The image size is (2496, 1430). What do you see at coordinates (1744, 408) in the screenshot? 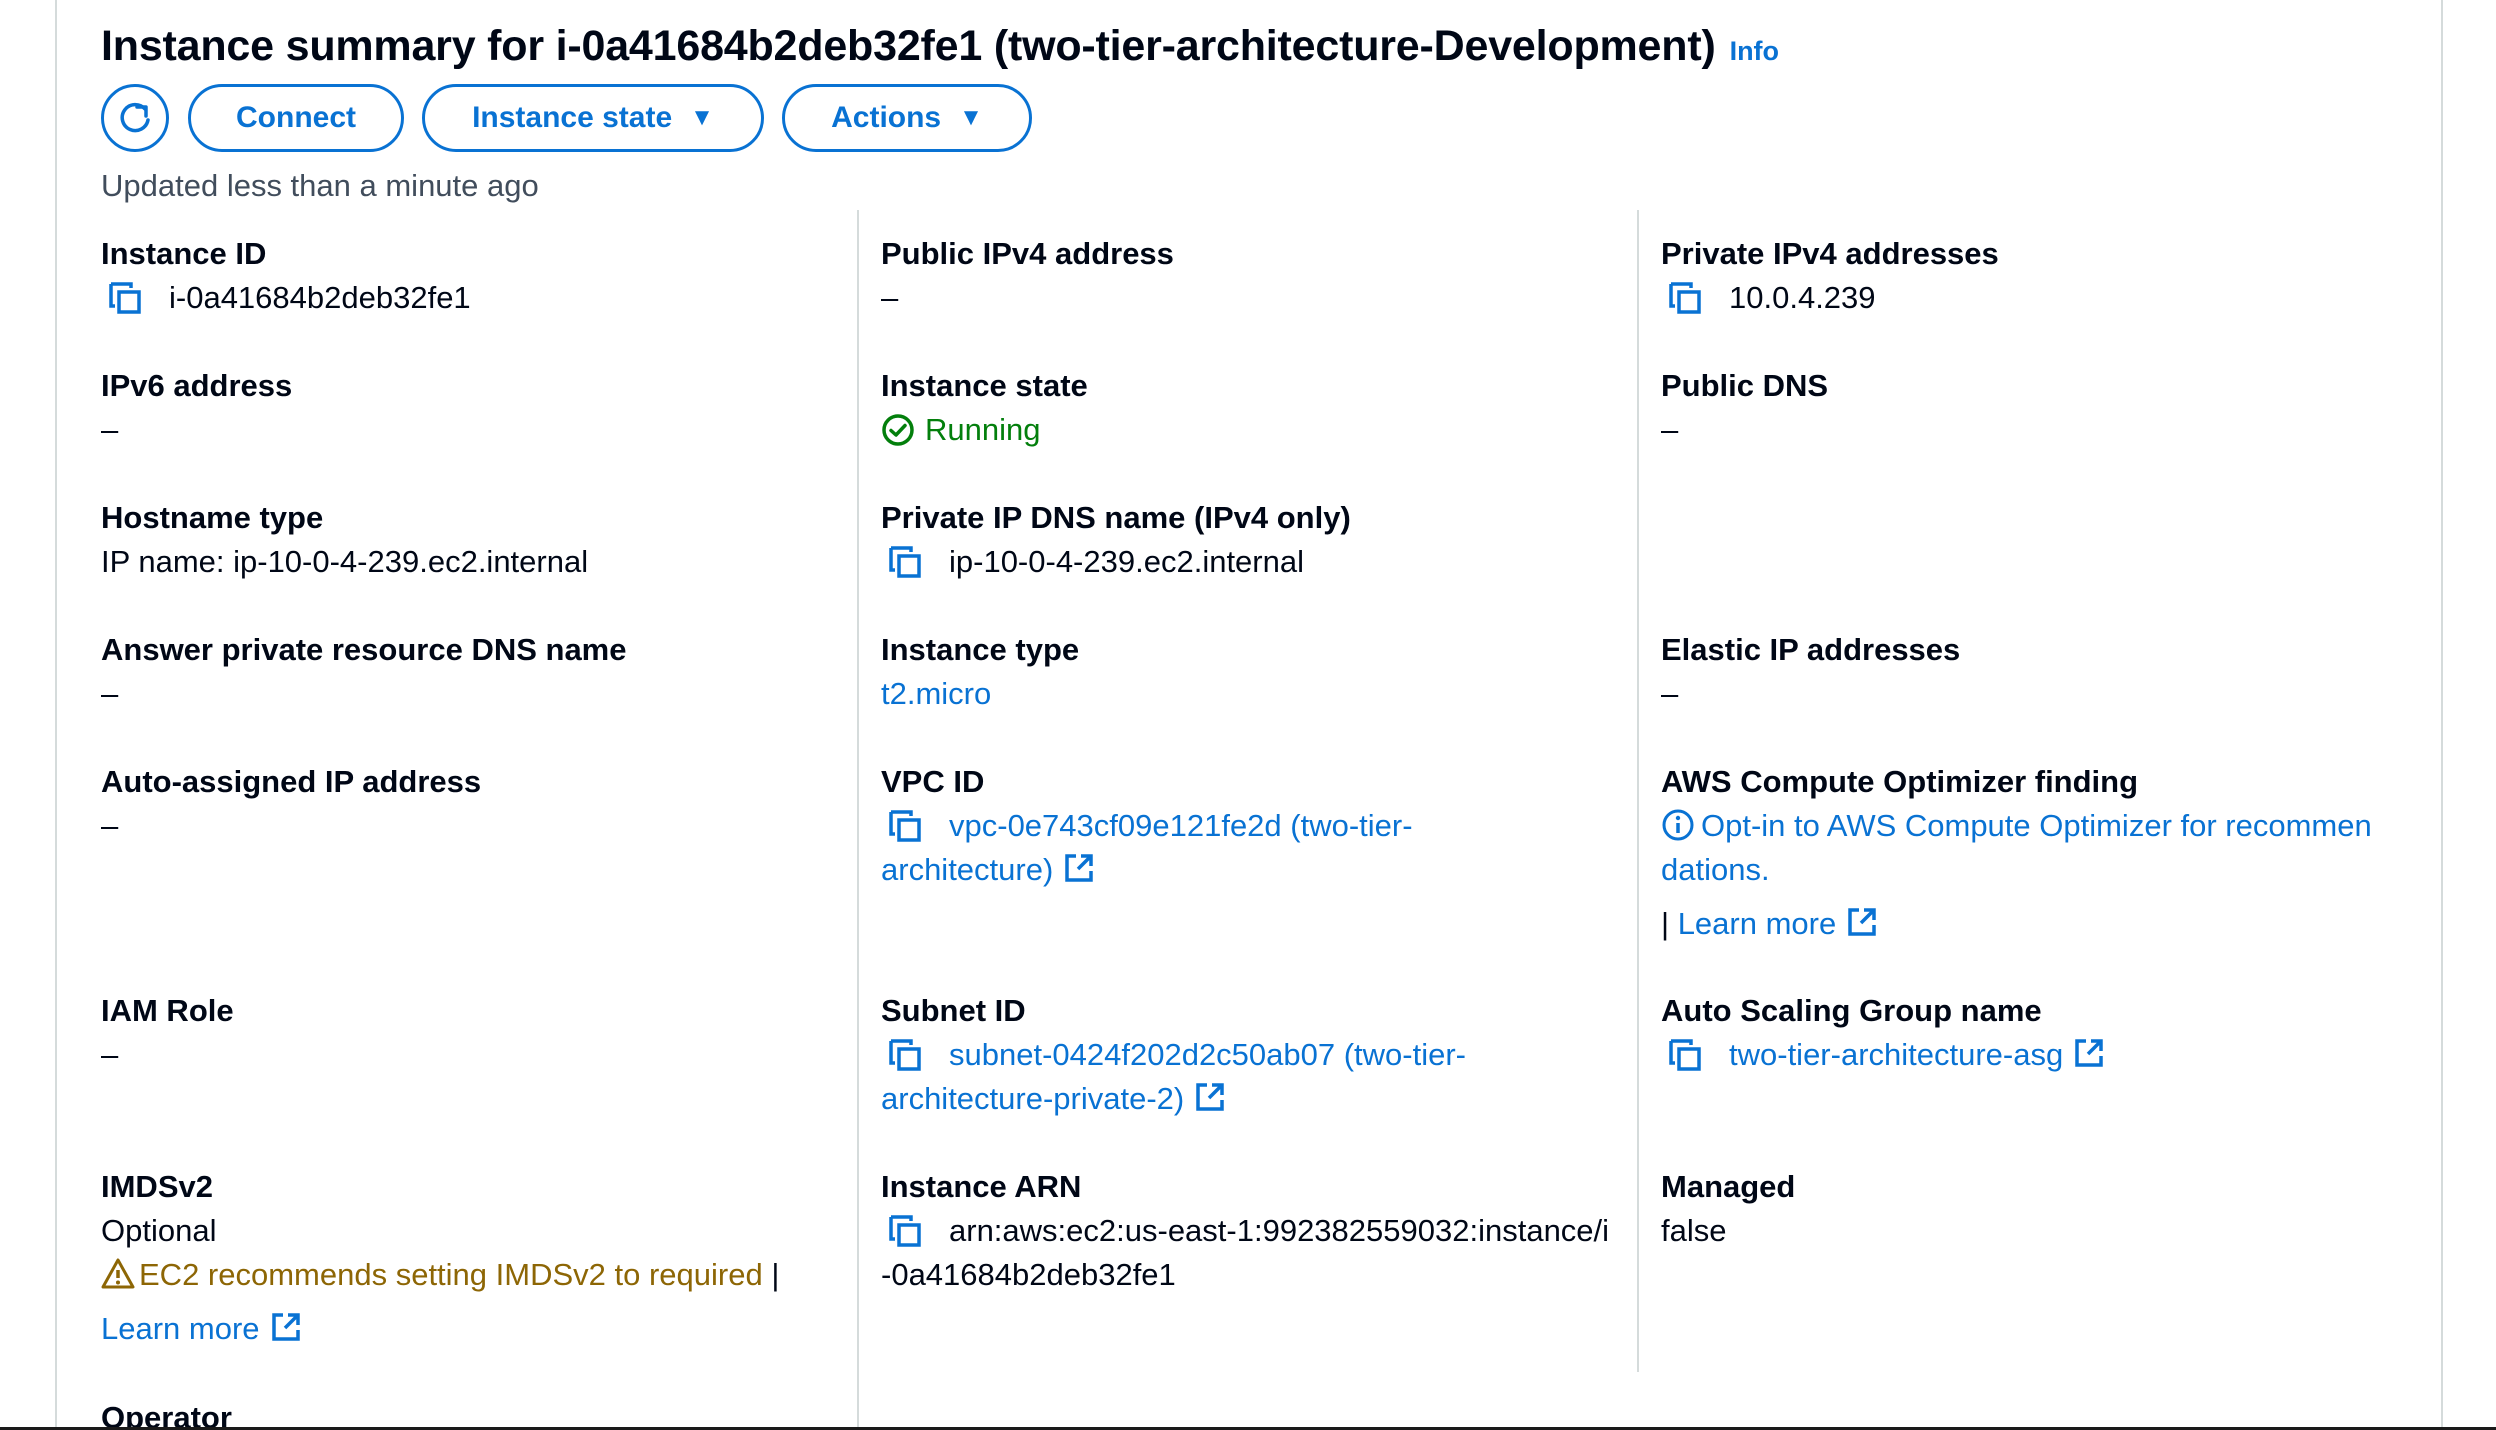
I see `field-public-dns: Public DNS –` at bounding box center [1744, 408].